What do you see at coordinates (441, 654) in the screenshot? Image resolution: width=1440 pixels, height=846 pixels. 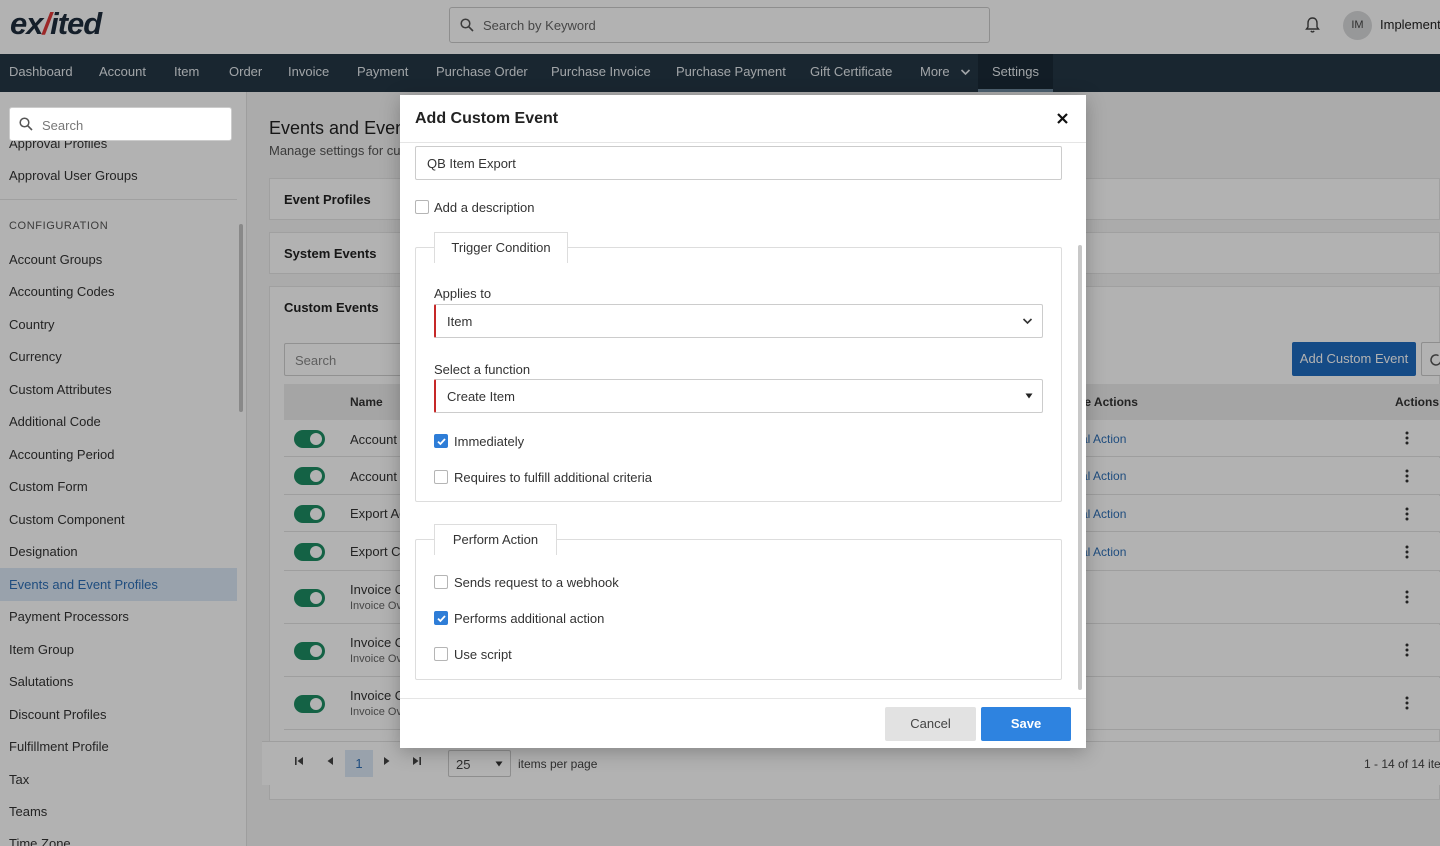 I see `use-script-checkbox` at bounding box center [441, 654].